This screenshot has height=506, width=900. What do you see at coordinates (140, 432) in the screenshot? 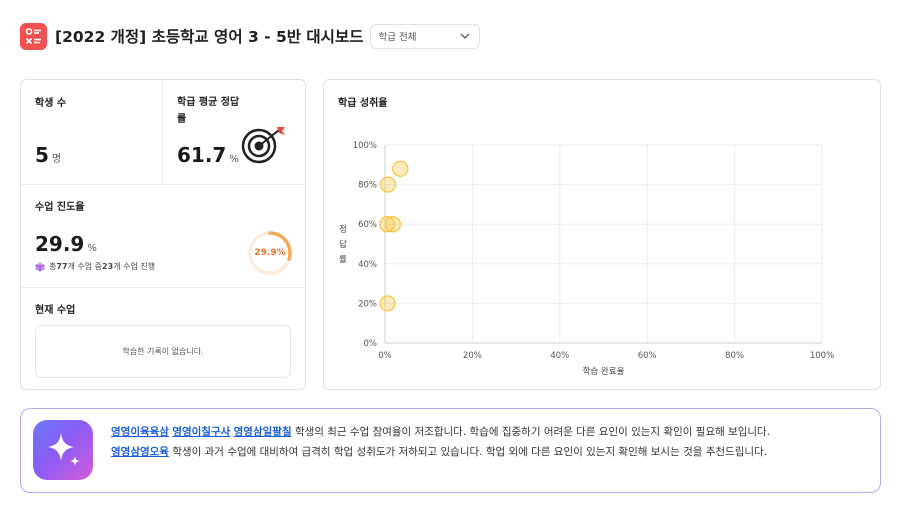
I see `student-link: 영영이육육삼` at bounding box center [140, 432].